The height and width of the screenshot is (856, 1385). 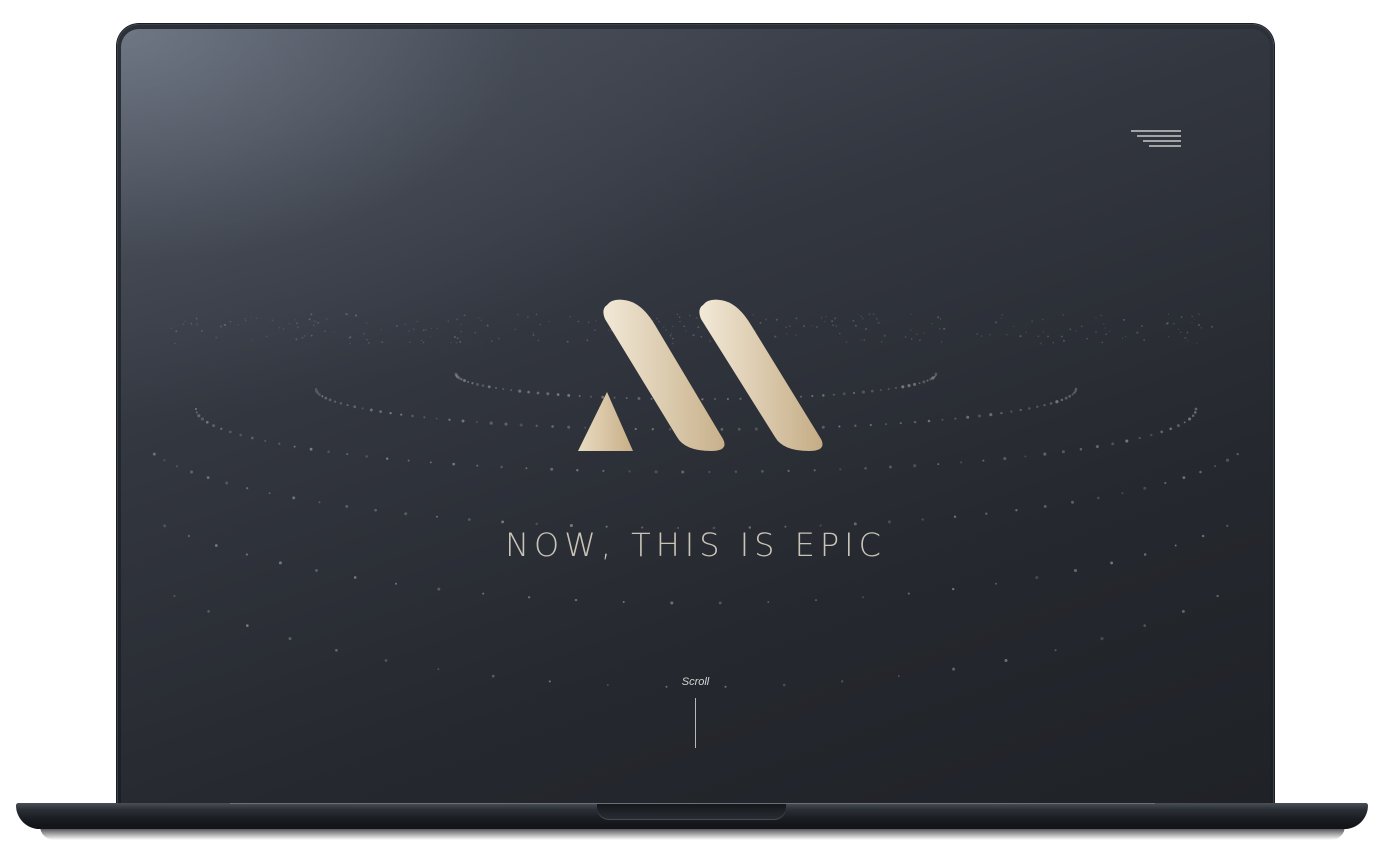 What do you see at coordinates (691, 812) in the screenshot?
I see `laptop-notch` at bounding box center [691, 812].